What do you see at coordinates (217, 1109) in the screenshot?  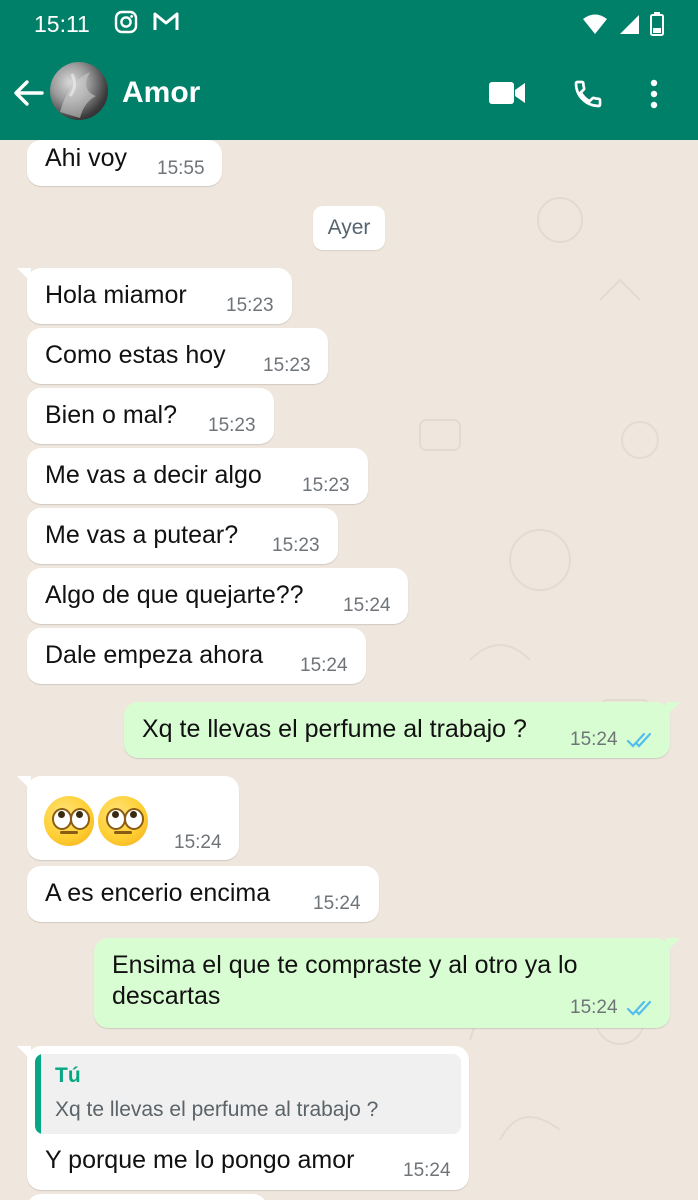 I see `quote-text: Xq te llevas el perfume al trabajo ?` at bounding box center [217, 1109].